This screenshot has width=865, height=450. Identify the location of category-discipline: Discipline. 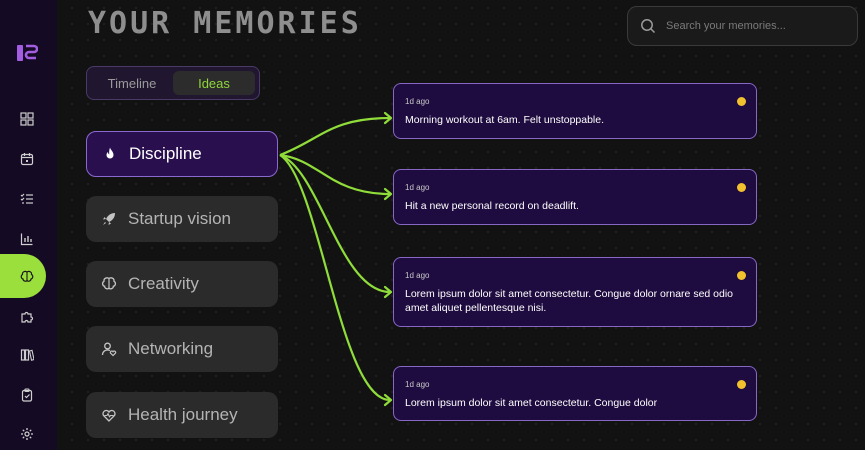
(182, 154).